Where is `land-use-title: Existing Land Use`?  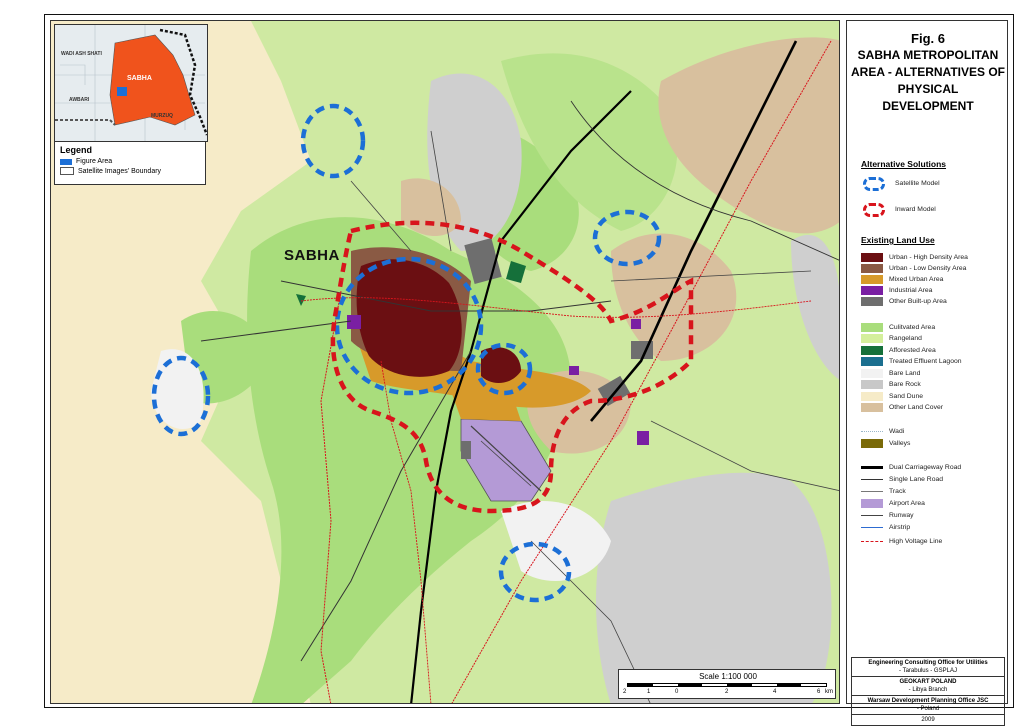 land-use-title: Existing Land Use is located at coordinates (898, 240).